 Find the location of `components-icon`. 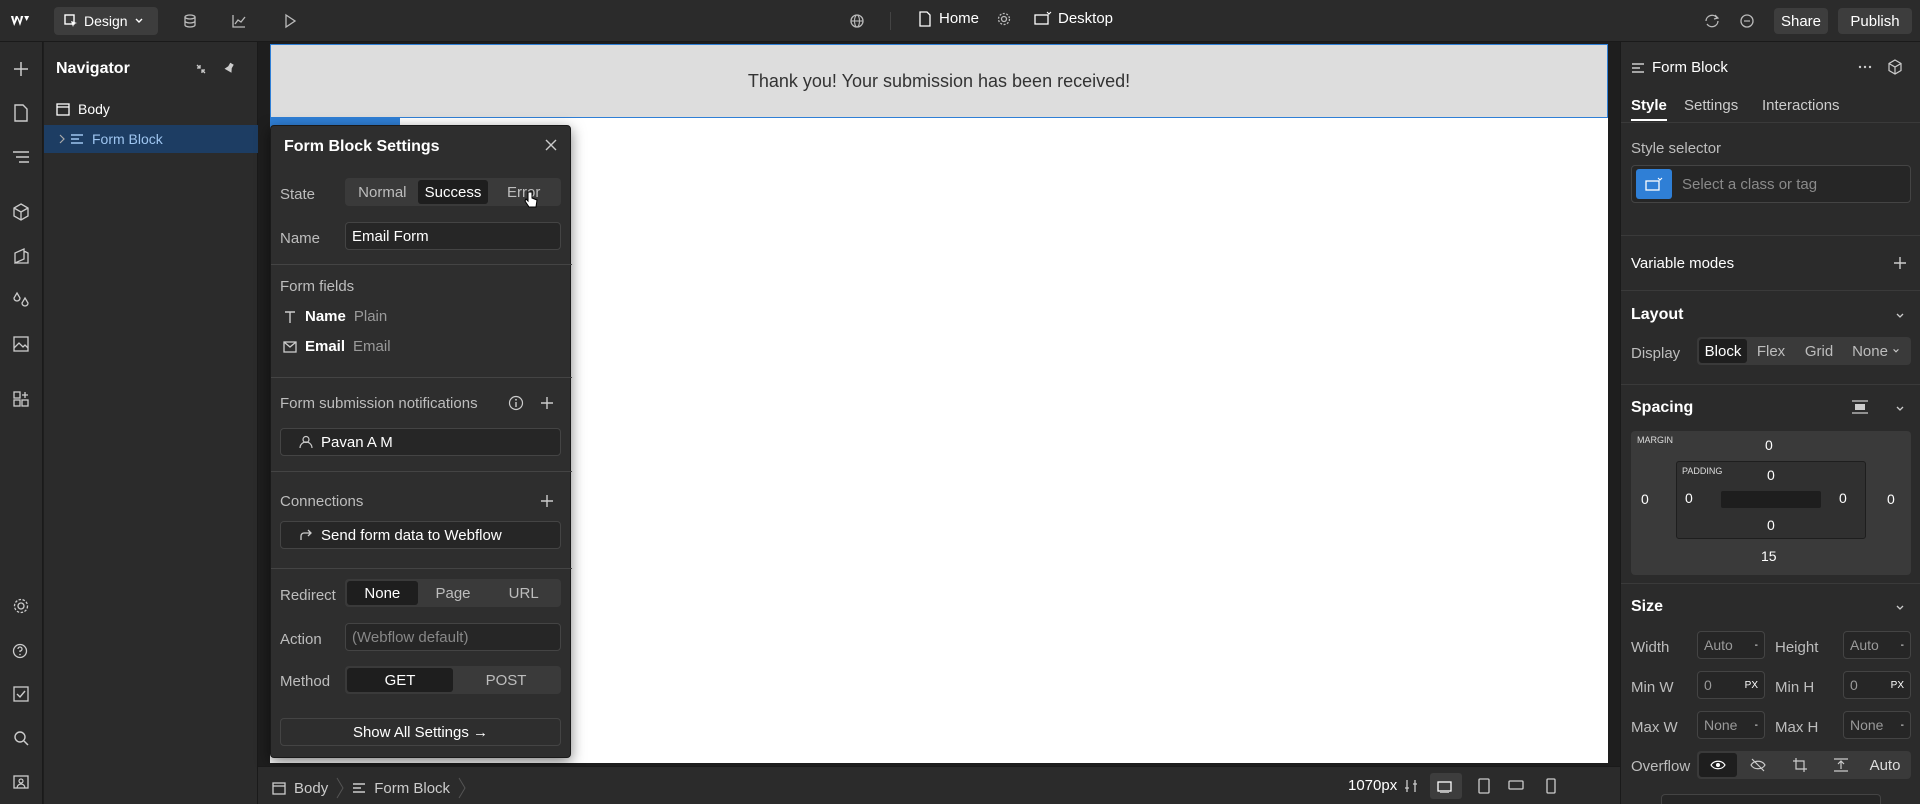

components-icon is located at coordinates (21, 212).